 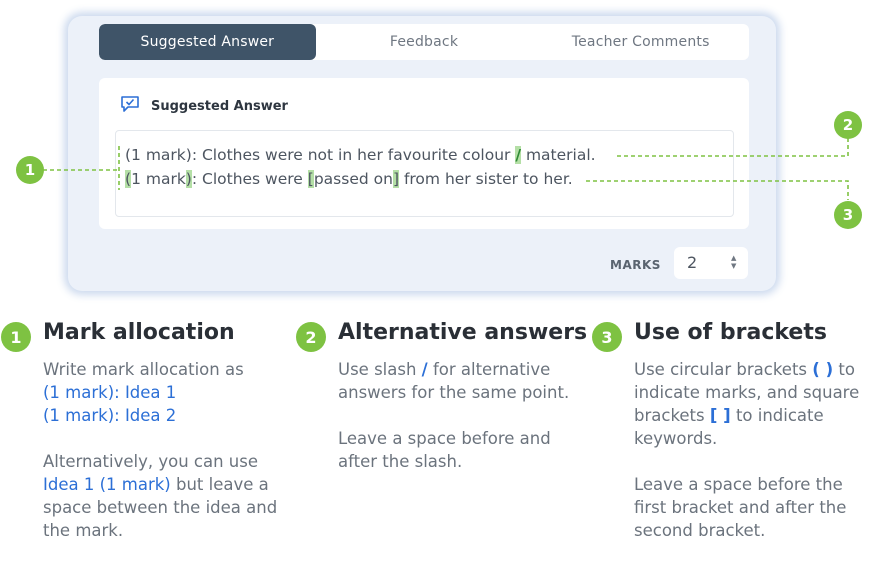 What do you see at coordinates (311, 337) in the screenshot?
I see `section-number: 2` at bounding box center [311, 337].